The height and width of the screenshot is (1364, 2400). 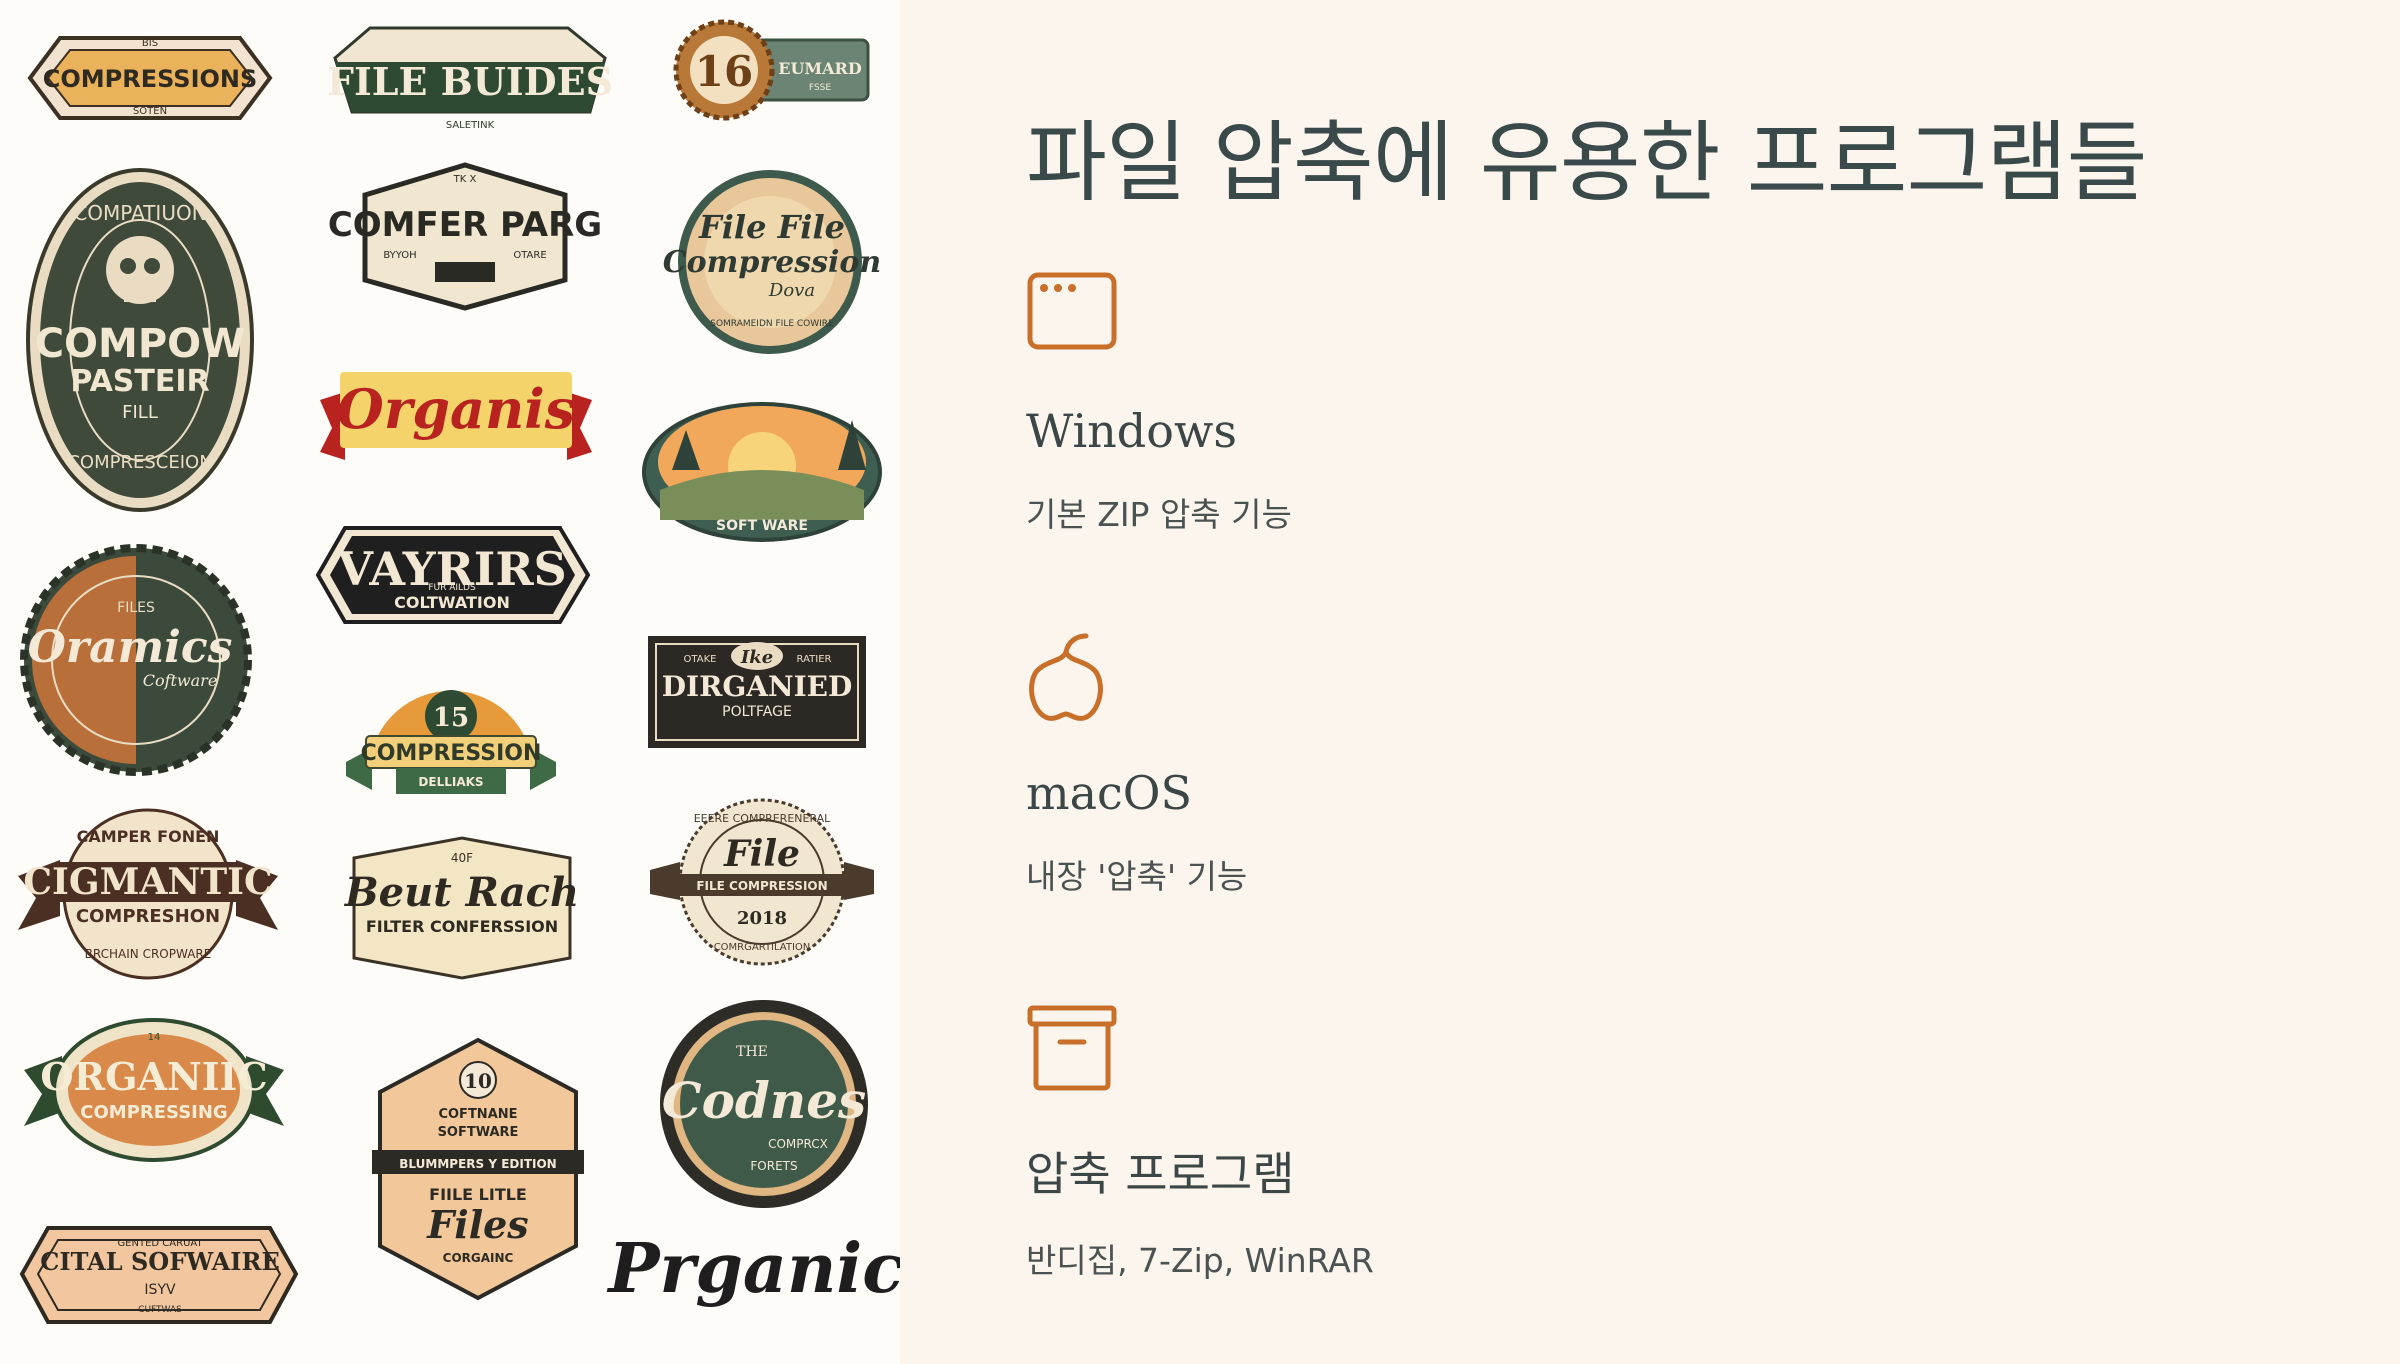 I want to click on badge-10-bottom: CORGAINC, so click(x=478, y=1258).